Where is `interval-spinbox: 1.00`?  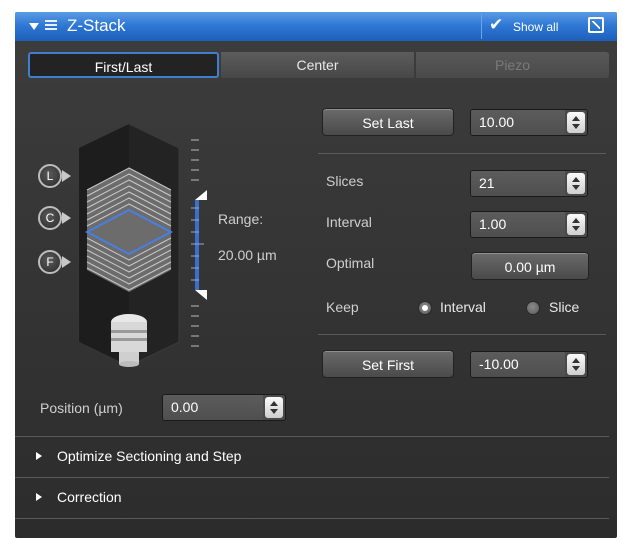
interval-spinbox: 1.00 is located at coordinates (529, 224).